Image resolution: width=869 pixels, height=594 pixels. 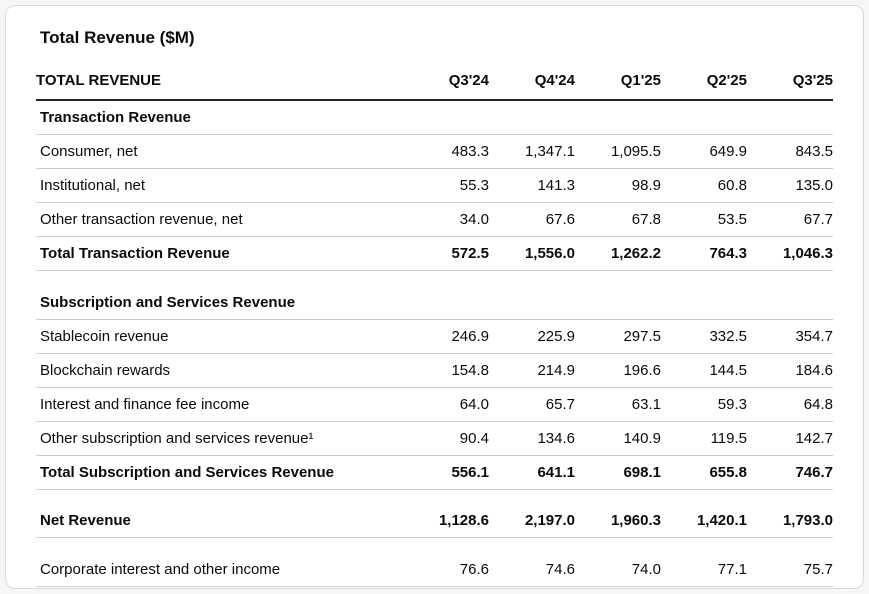 I want to click on row-value: 90.4, so click(x=446, y=438).